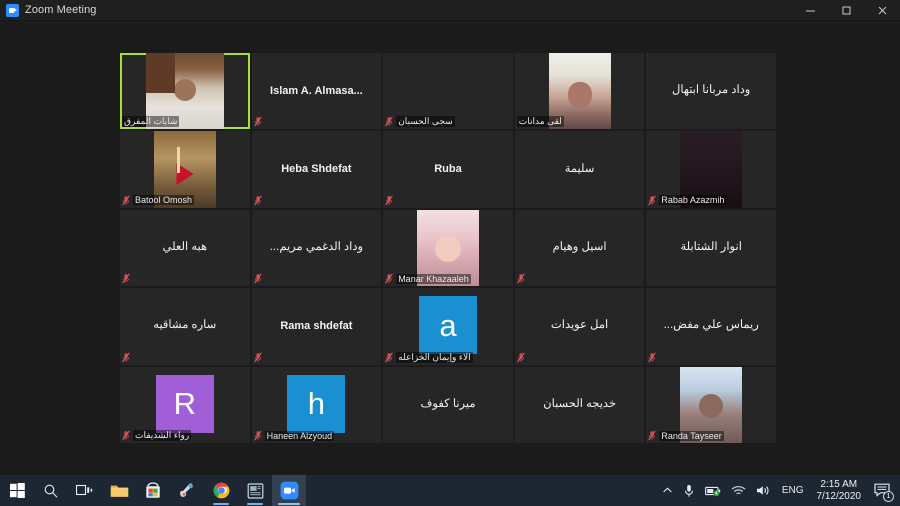 Image resolution: width=900 pixels, height=506 pixels. I want to click on participant-tile: Randa Tayseer, so click(711, 404).